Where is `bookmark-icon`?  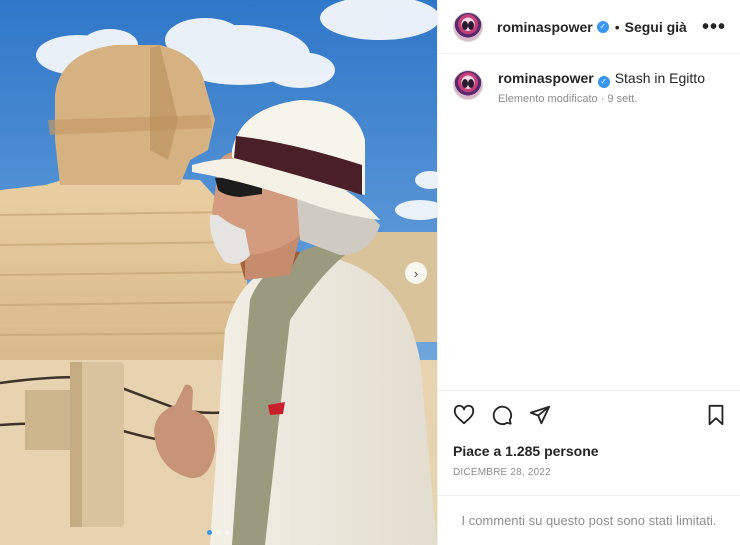
bookmark-icon is located at coordinates (716, 415).